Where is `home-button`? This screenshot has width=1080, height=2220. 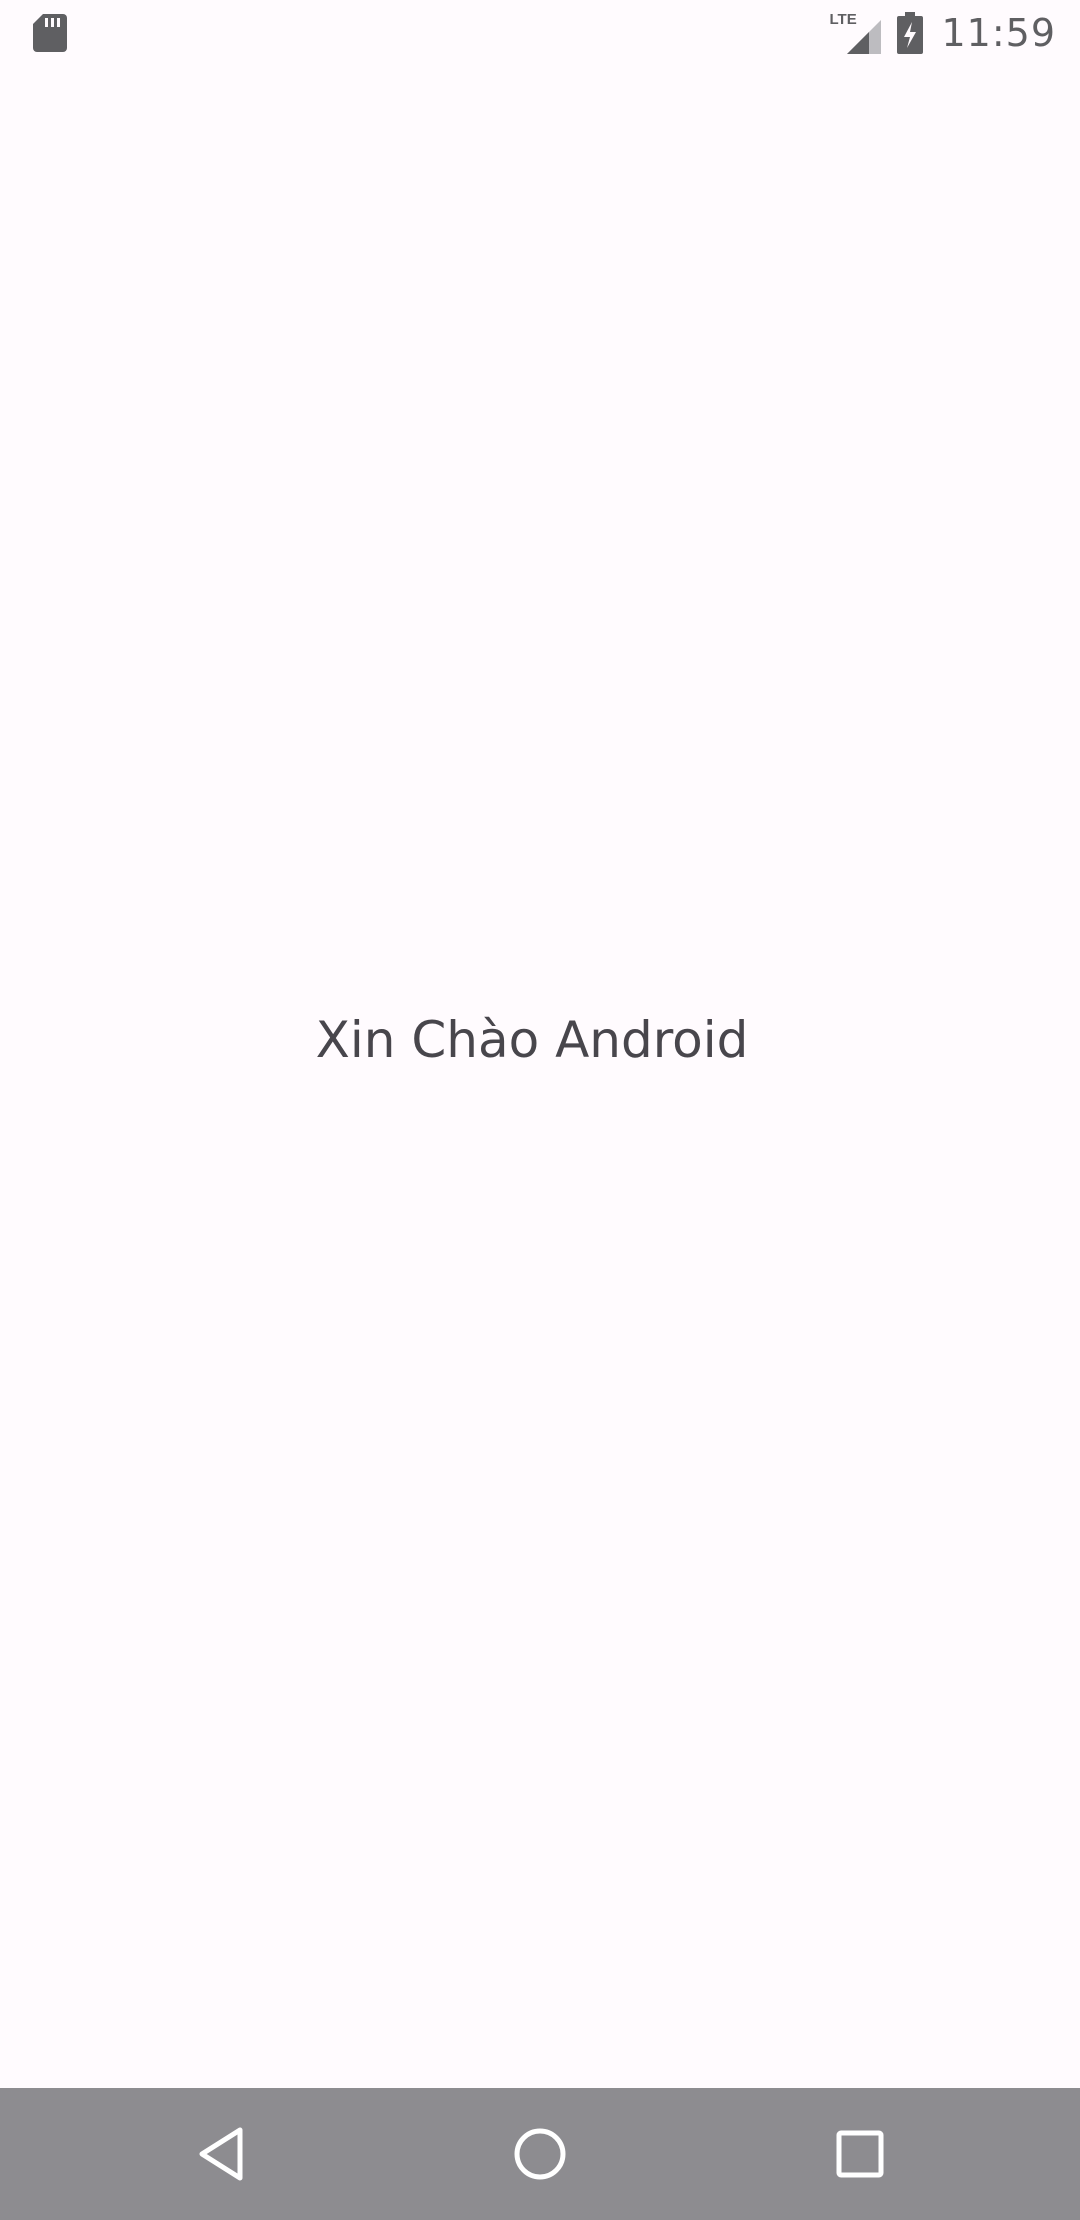 home-button is located at coordinates (540, 2154).